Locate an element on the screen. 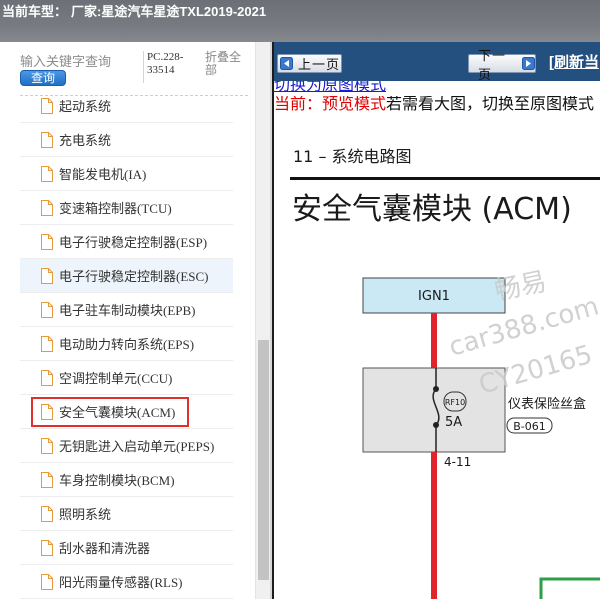  current-mode-text: 当前：预览模式 is located at coordinates (330, 104).